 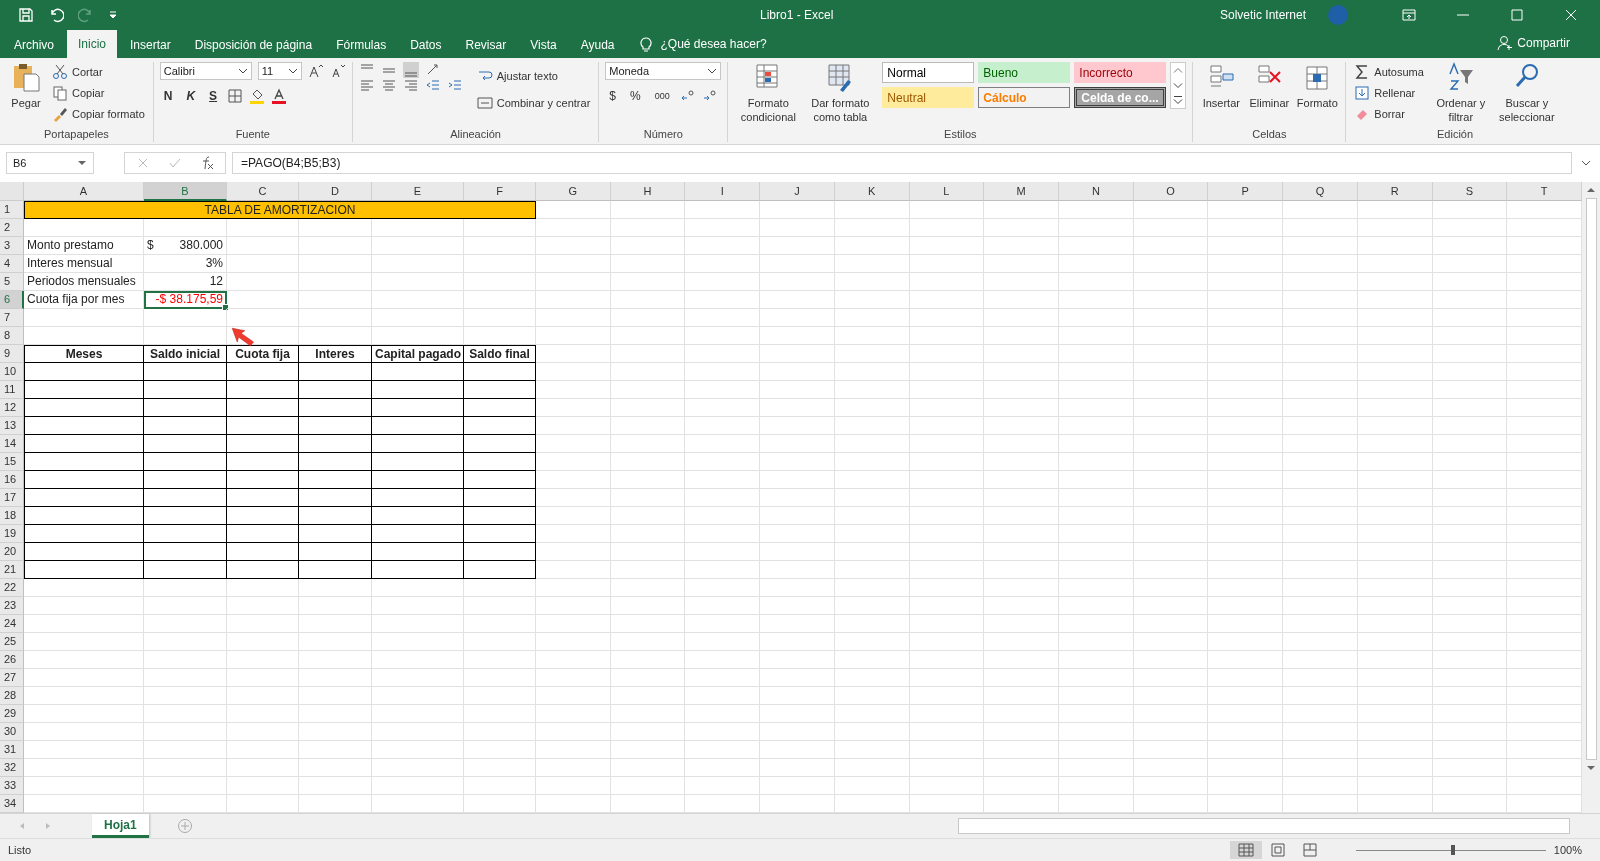 I want to click on ribbon-tab: Disposición de página, so click(x=253, y=45).